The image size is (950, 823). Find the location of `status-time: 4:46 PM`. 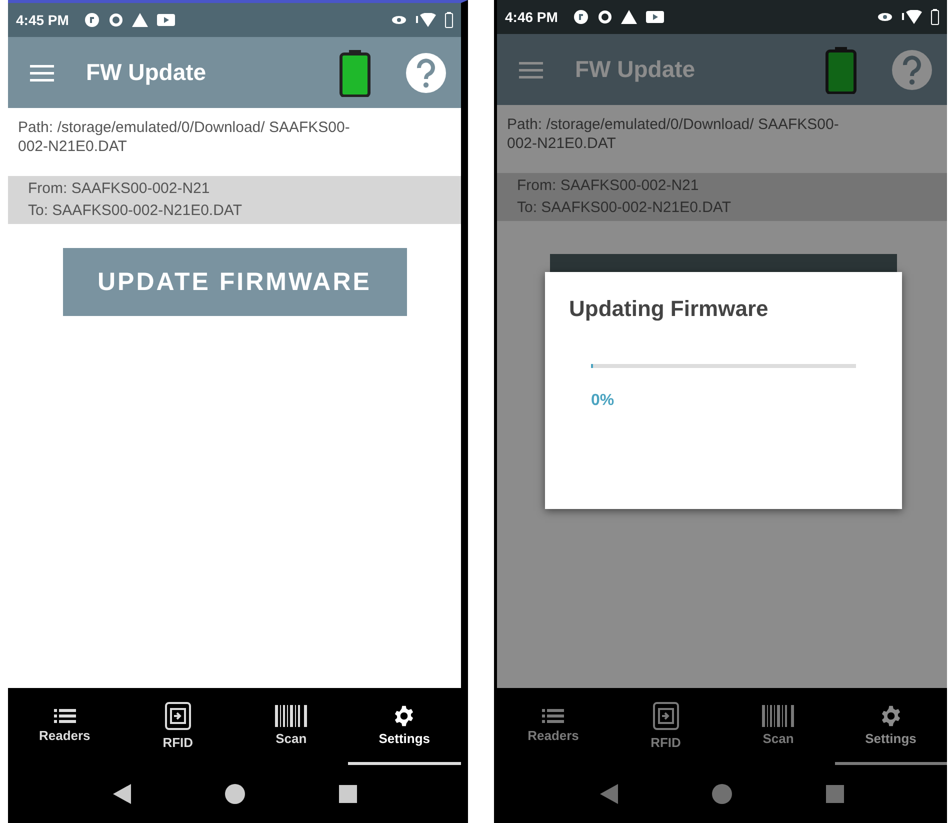

status-time: 4:46 PM is located at coordinates (531, 17).